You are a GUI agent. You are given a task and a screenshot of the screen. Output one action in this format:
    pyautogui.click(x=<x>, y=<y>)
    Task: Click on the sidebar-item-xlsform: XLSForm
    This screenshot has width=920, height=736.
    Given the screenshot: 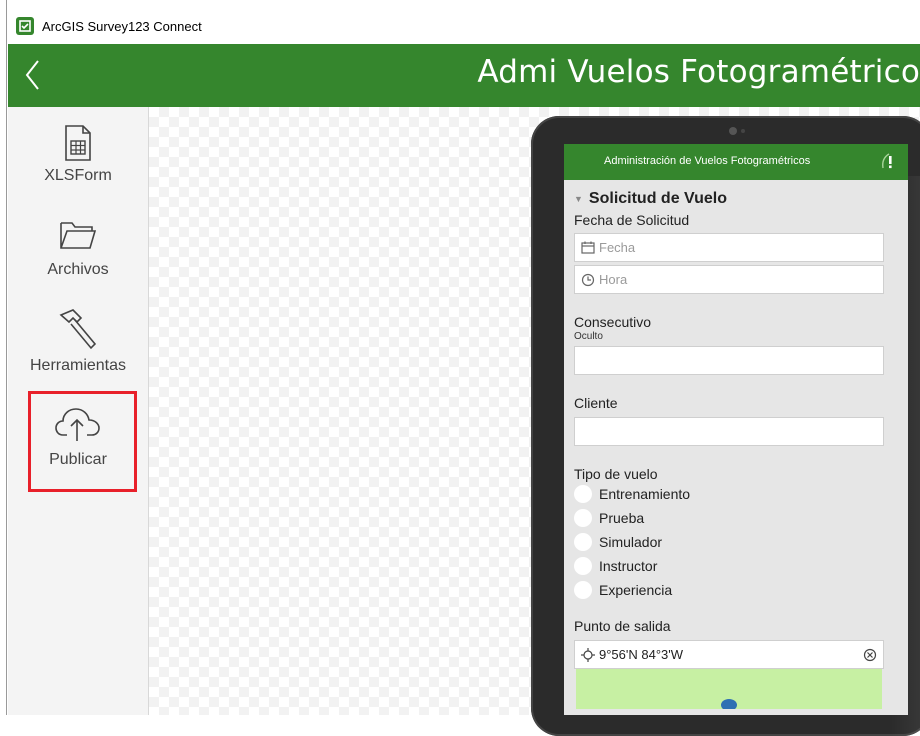 What is the action you would take?
    pyautogui.click(x=78, y=155)
    